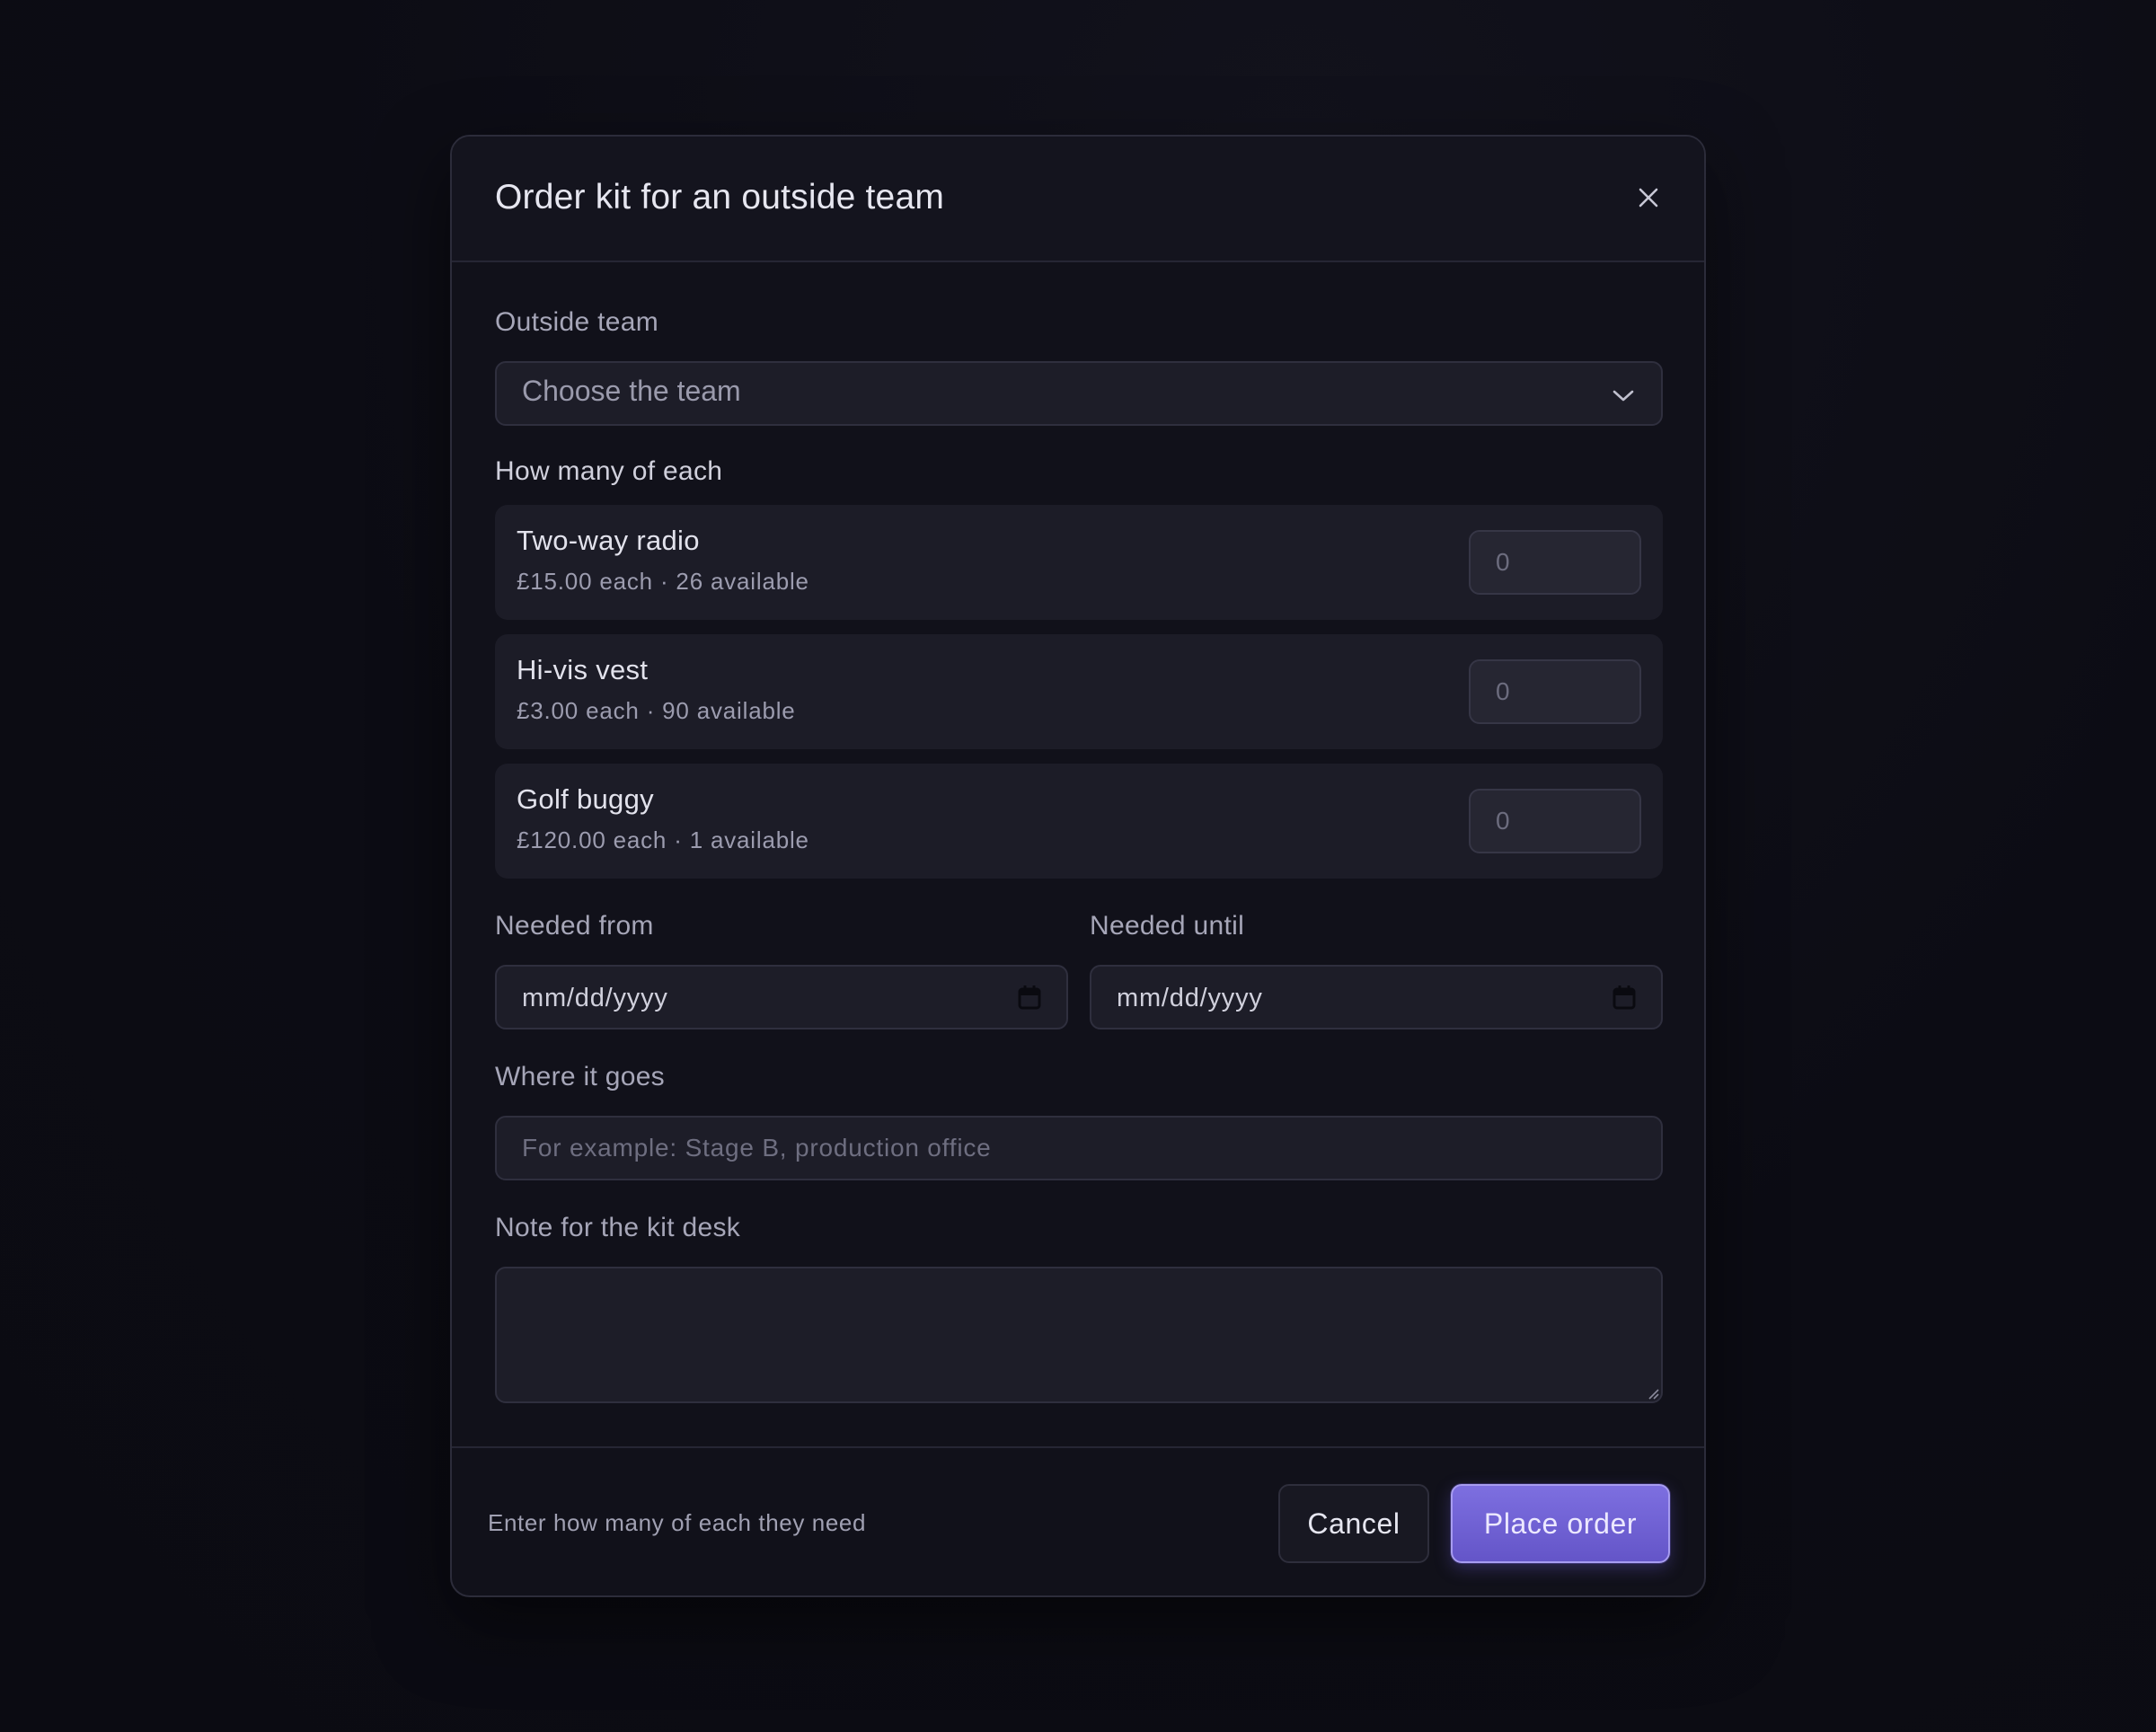 The height and width of the screenshot is (1732, 2156). I want to click on needed-from-date-input: mm/dd/yyyy, so click(781, 997).